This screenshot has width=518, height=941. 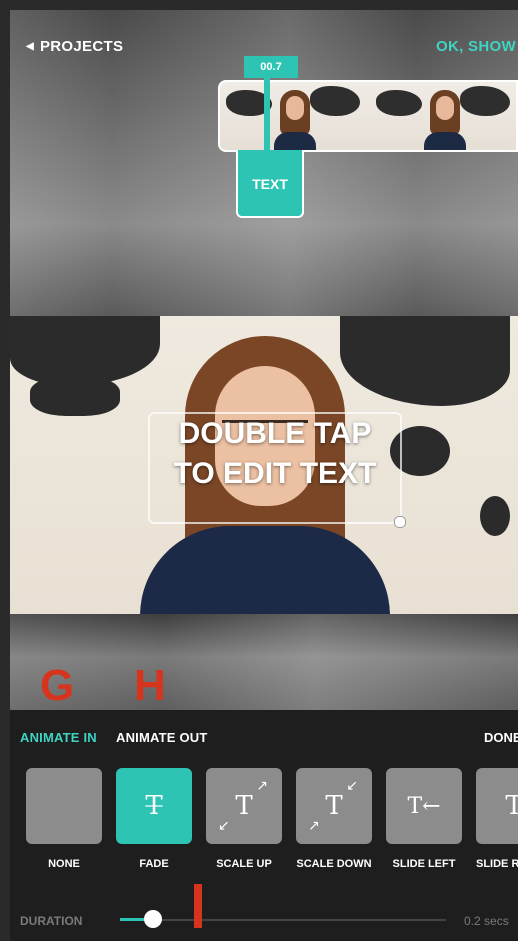 I want to click on fade-glyph: T, so click(x=154, y=806).